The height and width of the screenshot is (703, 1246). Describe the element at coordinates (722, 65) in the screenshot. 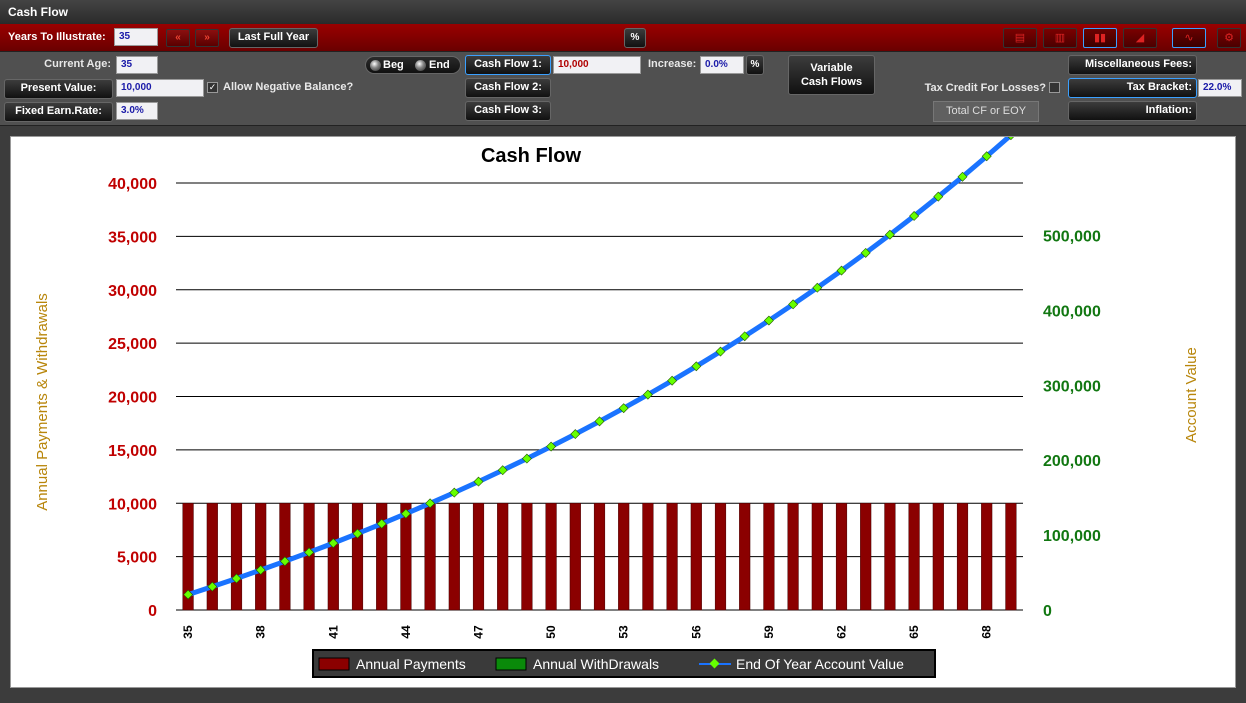

I see `increase-input: 0.0%` at that location.